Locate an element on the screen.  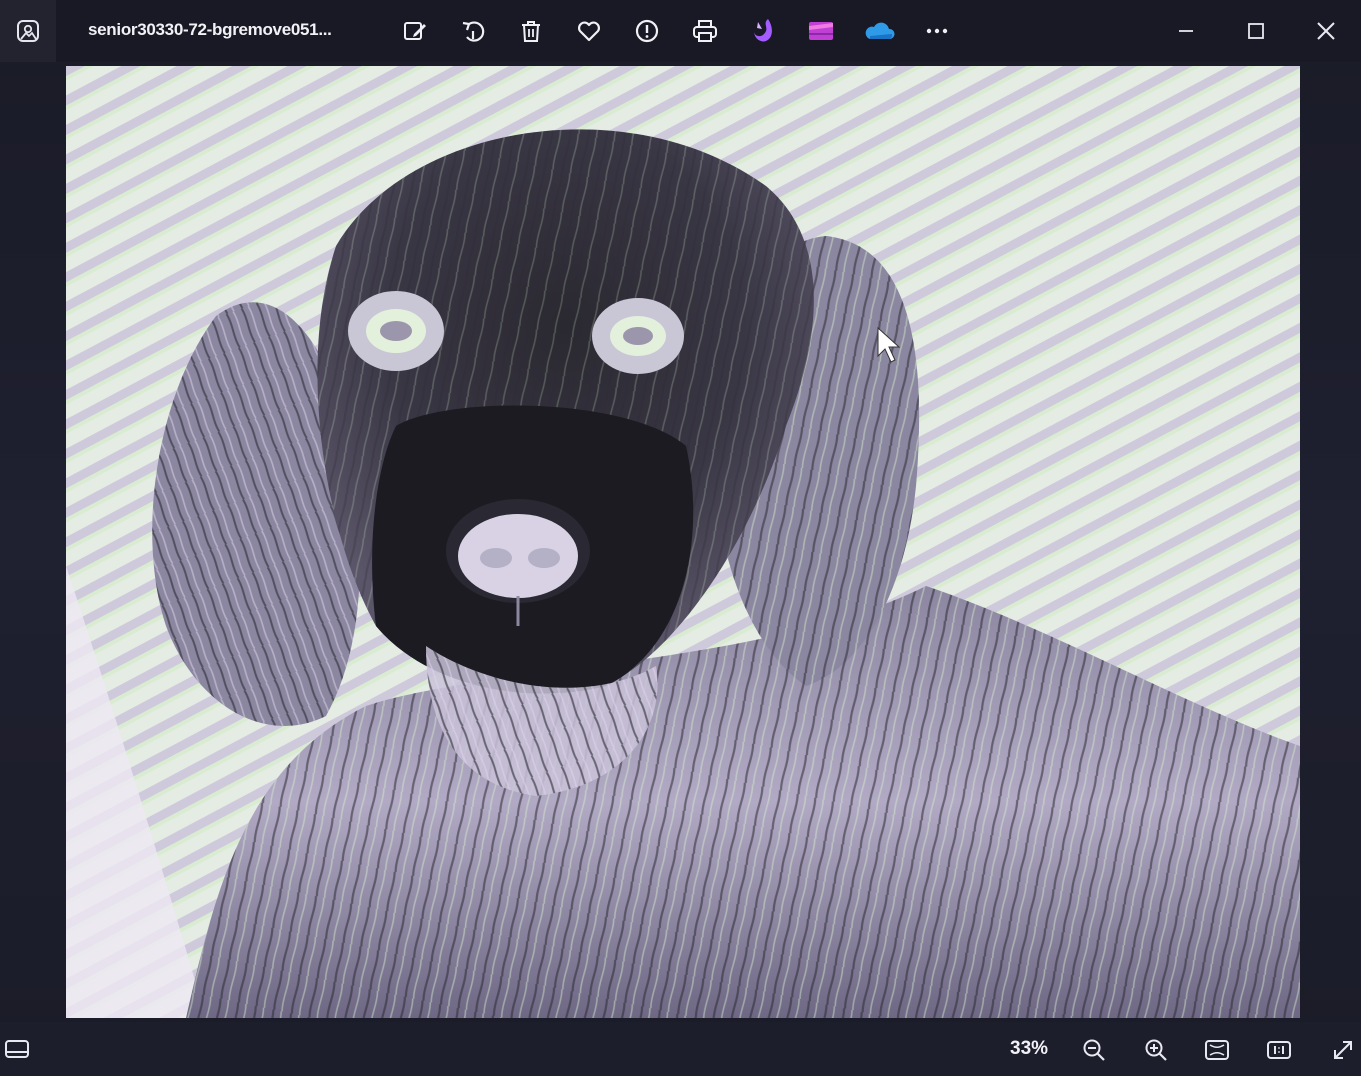
heart-icon is located at coordinates (589, 31).